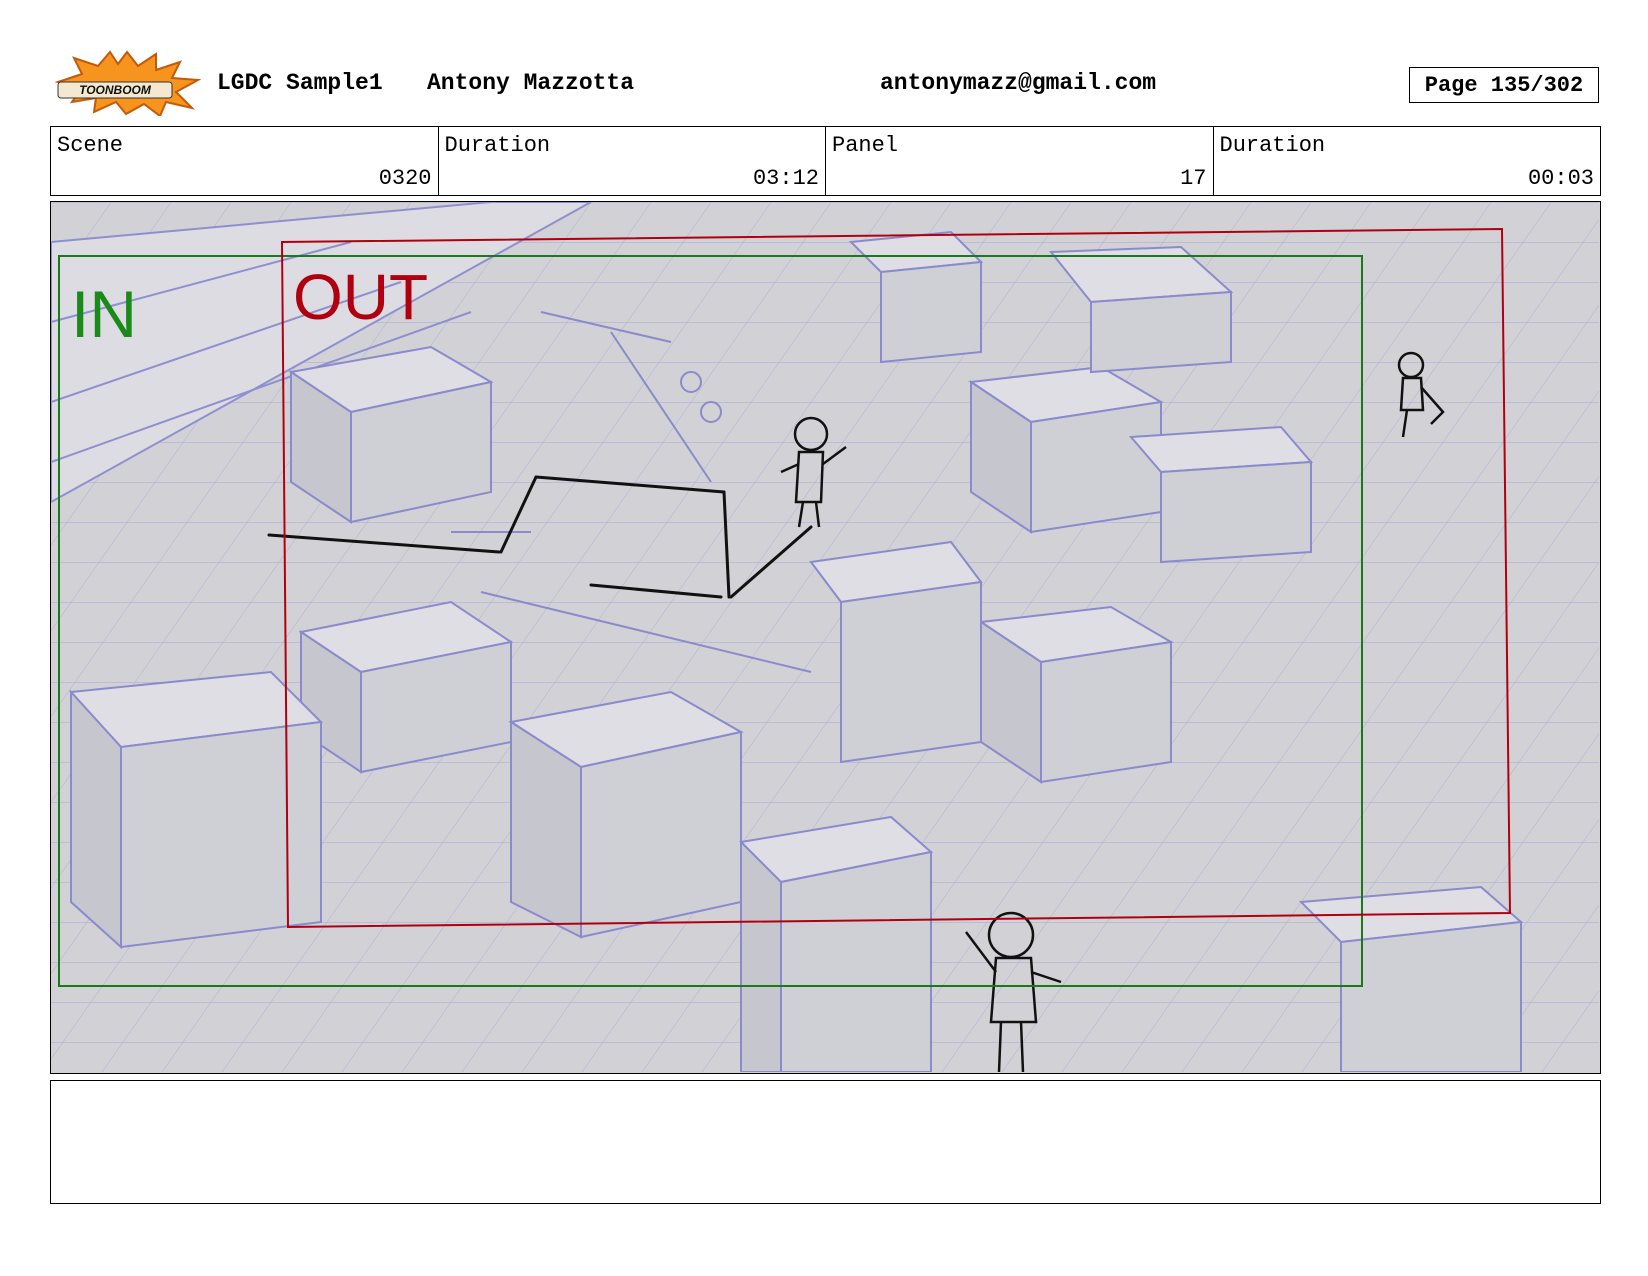 The height and width of the screenshot is (1276, 1648). Describe the element at coordinates (865, 145) in the screenshot. I see `panel-label: Panel` at that location.